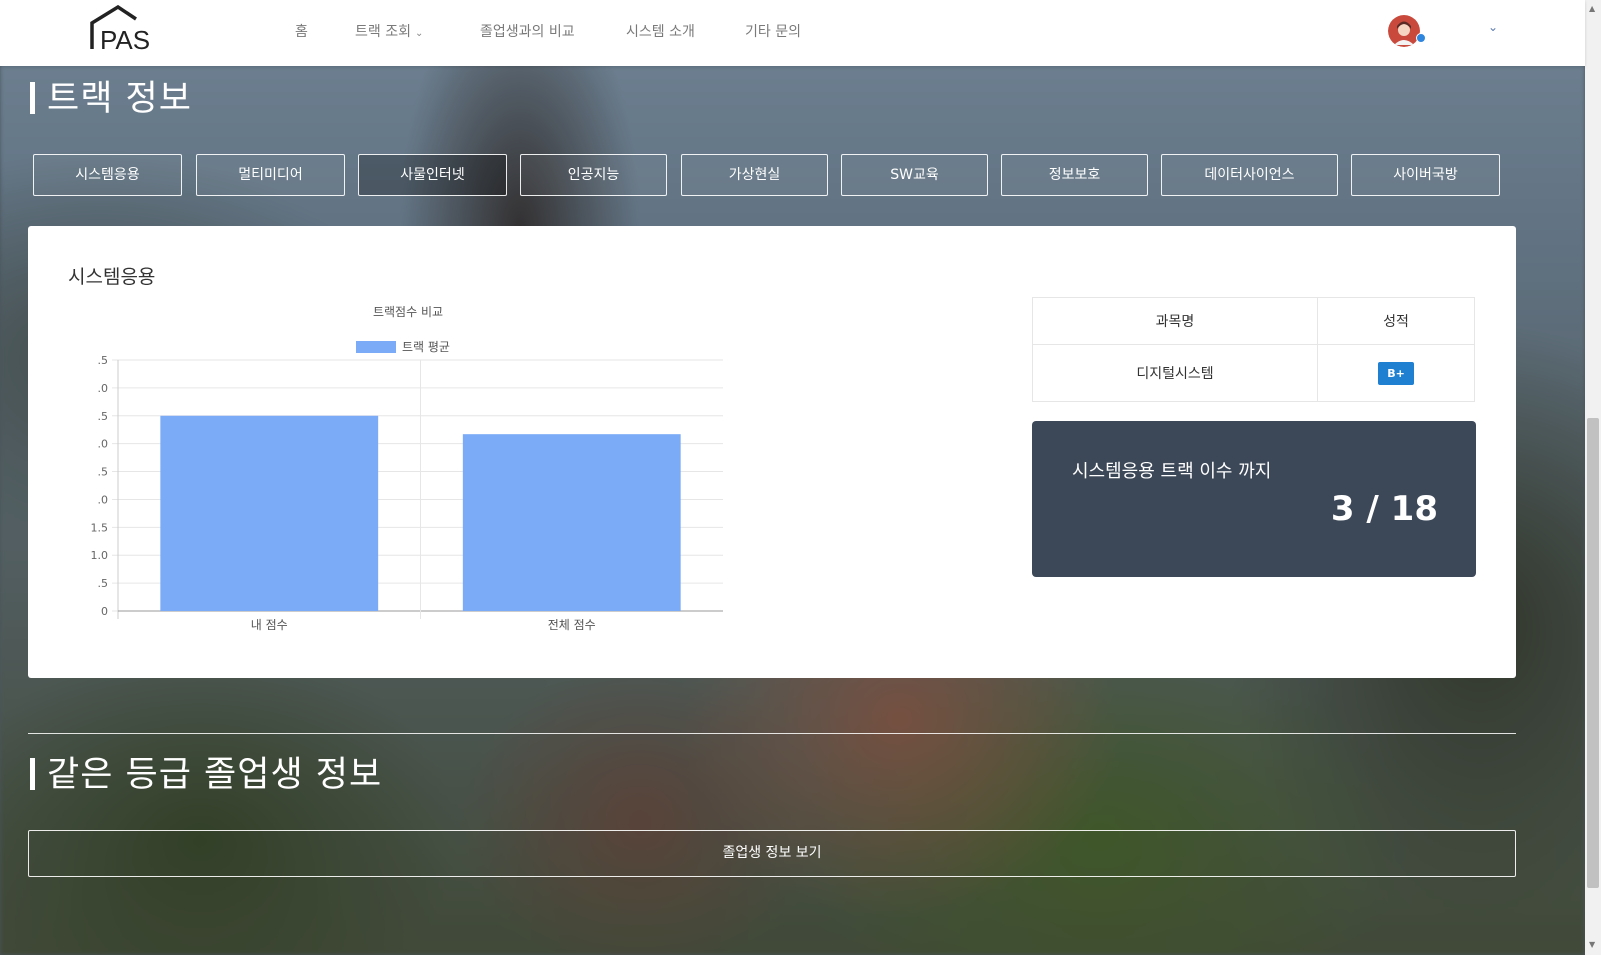 Image resolution: width=1601 pixels, height=955 pixels. What do you see at coordinates (754, 175) in the screenshot?
I see `tab-vr: 가상현실` at bounding box center [754, 175].